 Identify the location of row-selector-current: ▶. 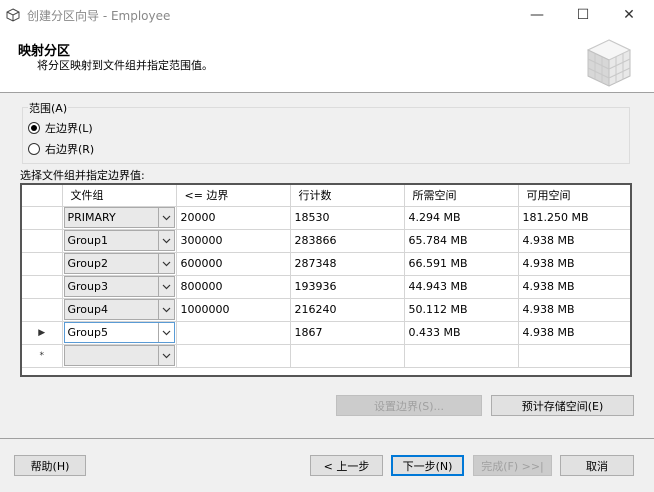
(42, 333).